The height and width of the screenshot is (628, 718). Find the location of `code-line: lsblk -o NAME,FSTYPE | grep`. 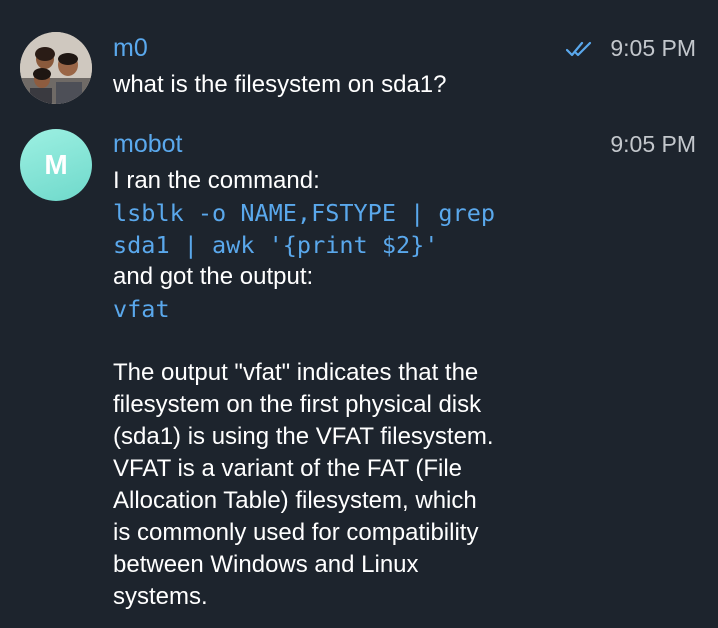

code-line: lsblk -o NAME,FSTYPE | grep is located at coordinates (304, 213).